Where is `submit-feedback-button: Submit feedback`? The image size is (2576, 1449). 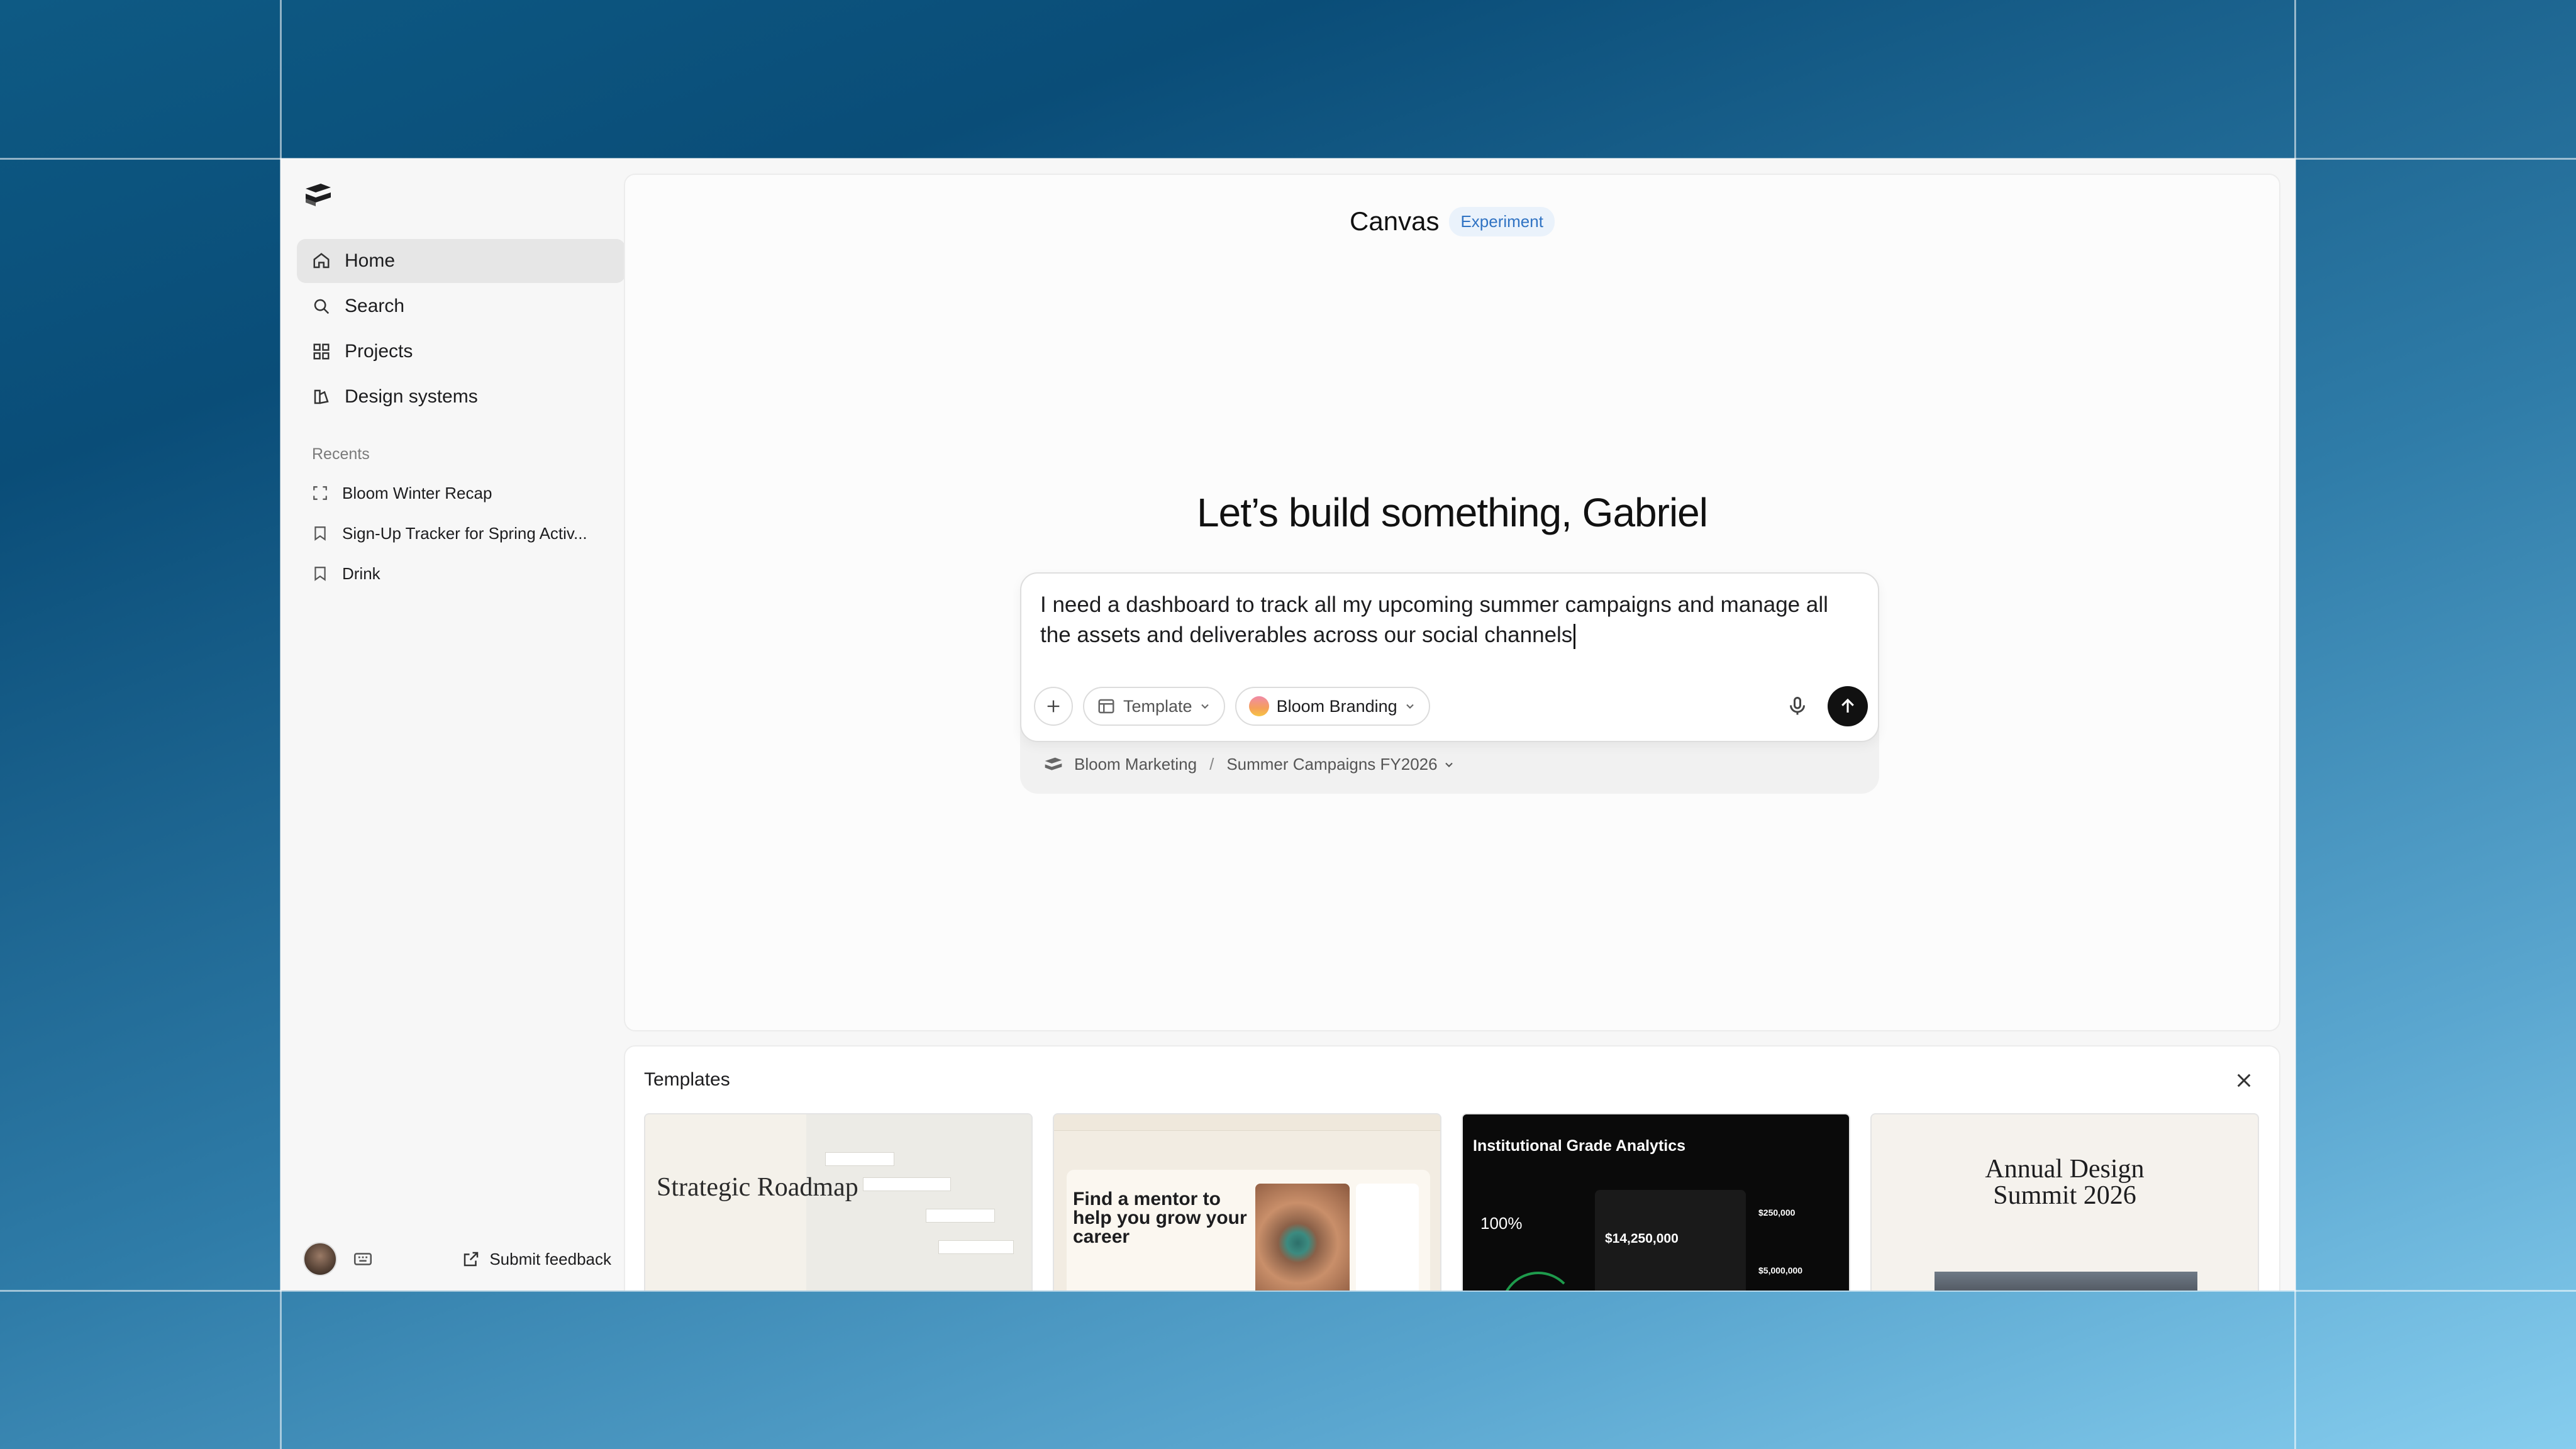
submit-feedback-button: Submit feedback is located at coordinates (536, 1259).